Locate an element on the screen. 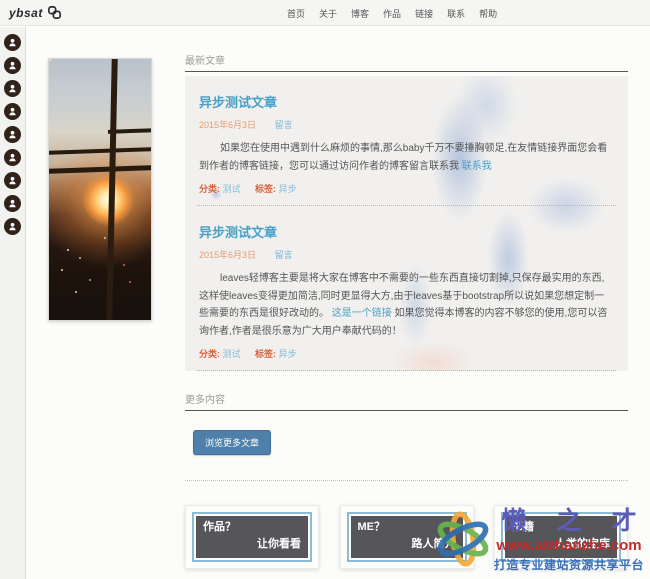  nav-item-help: 帮助 is located at coordinates (488, 13).